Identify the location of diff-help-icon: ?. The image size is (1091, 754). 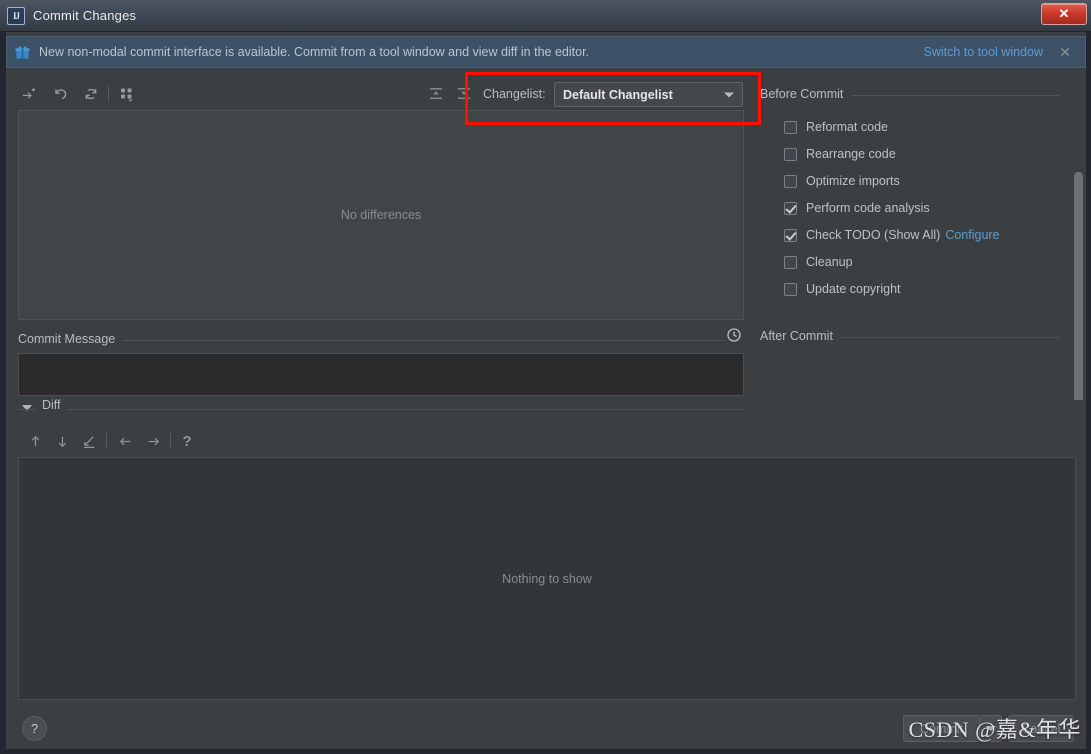
(187, 441).